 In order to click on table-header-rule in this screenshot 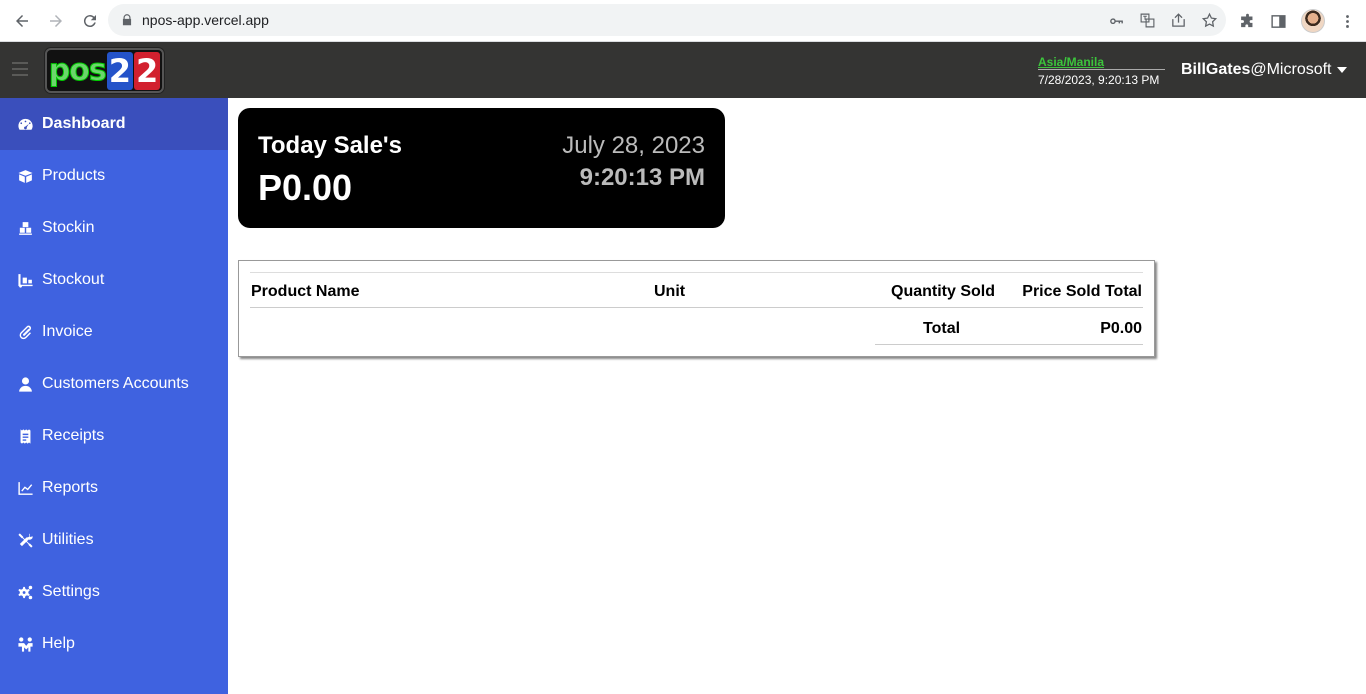, I will do `click(696, 307)`.